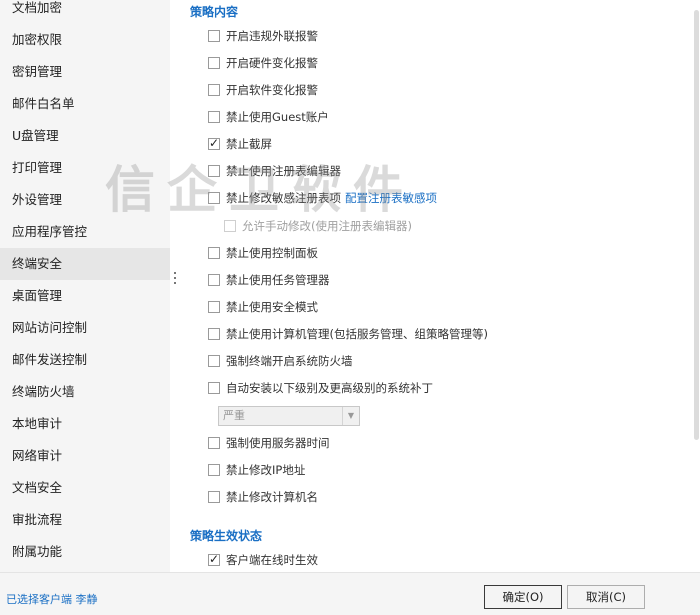 The image size is (700, 615). Describe the element at coordinates (263, 307) in the screenshot. I see `option-disable-safe-mode: 禁止使用安全模式` at that location.